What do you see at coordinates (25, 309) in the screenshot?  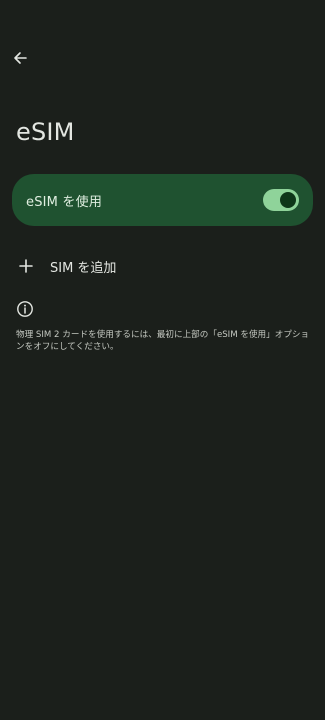 I see `info-icon` at bounding box center [25, 309].